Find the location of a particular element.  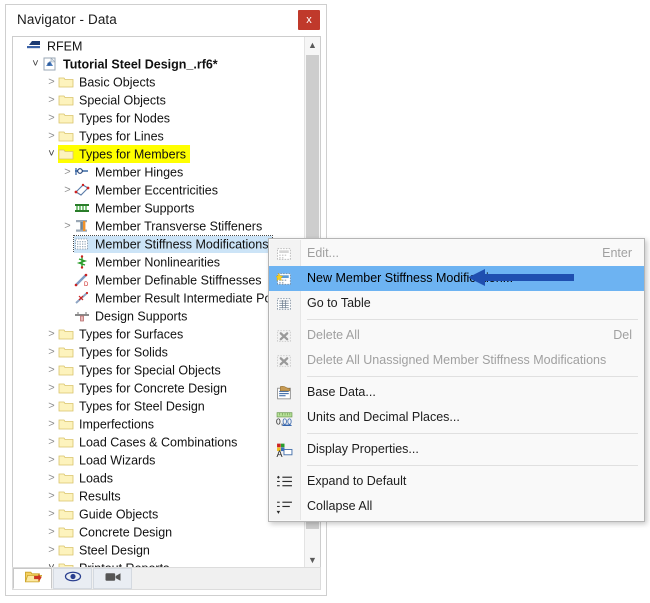

model-file-icon is located at coordinates (50, 63).